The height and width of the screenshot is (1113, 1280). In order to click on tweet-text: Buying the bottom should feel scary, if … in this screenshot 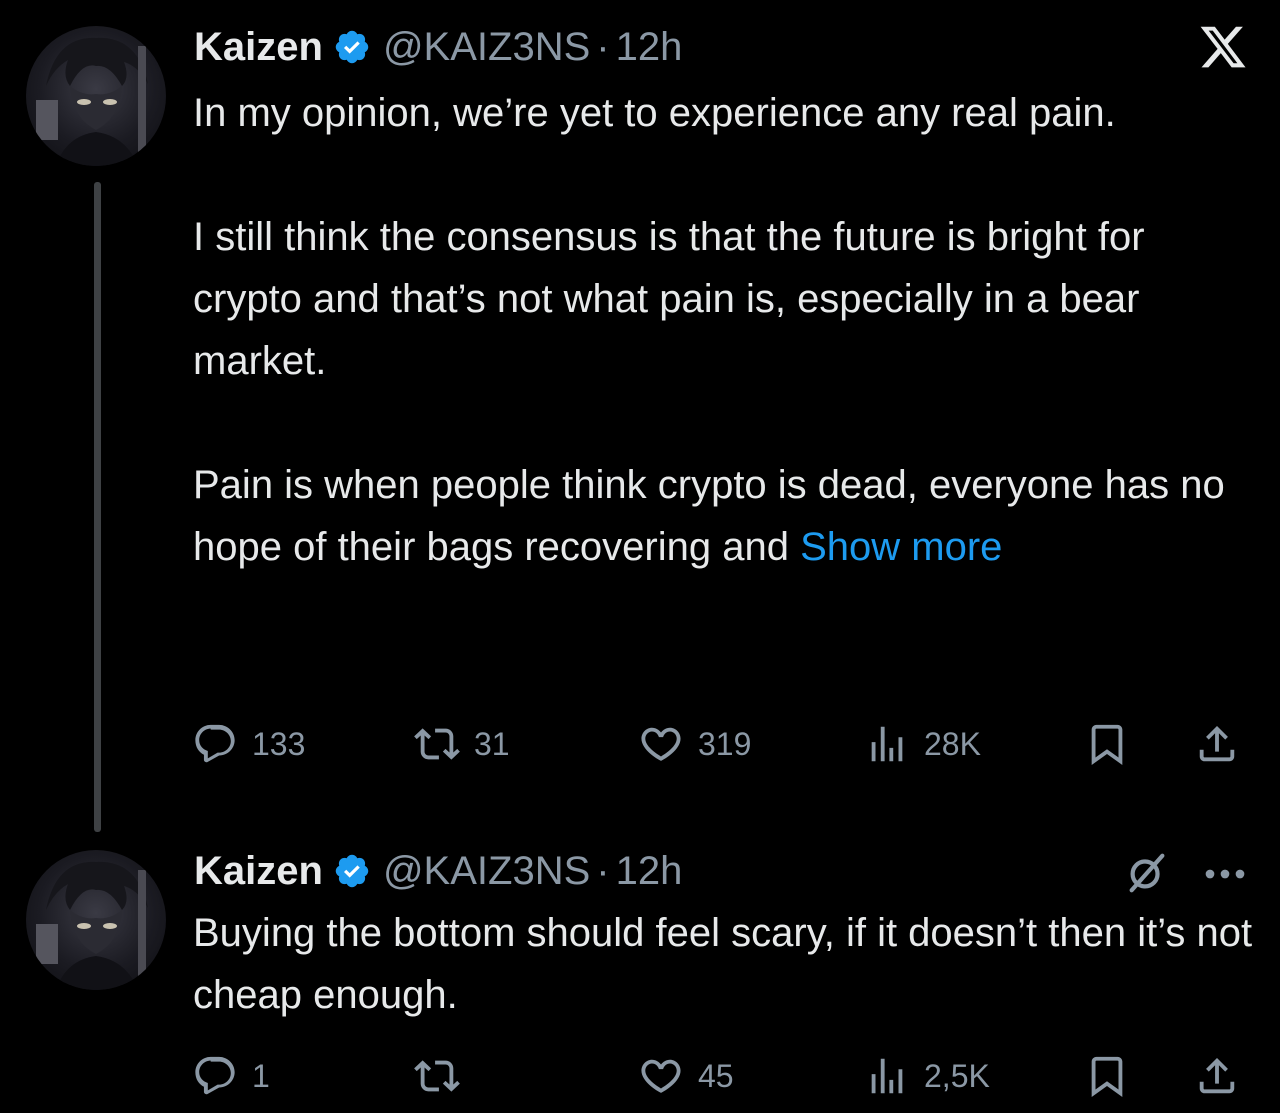, I will do `click(723, 964)`.